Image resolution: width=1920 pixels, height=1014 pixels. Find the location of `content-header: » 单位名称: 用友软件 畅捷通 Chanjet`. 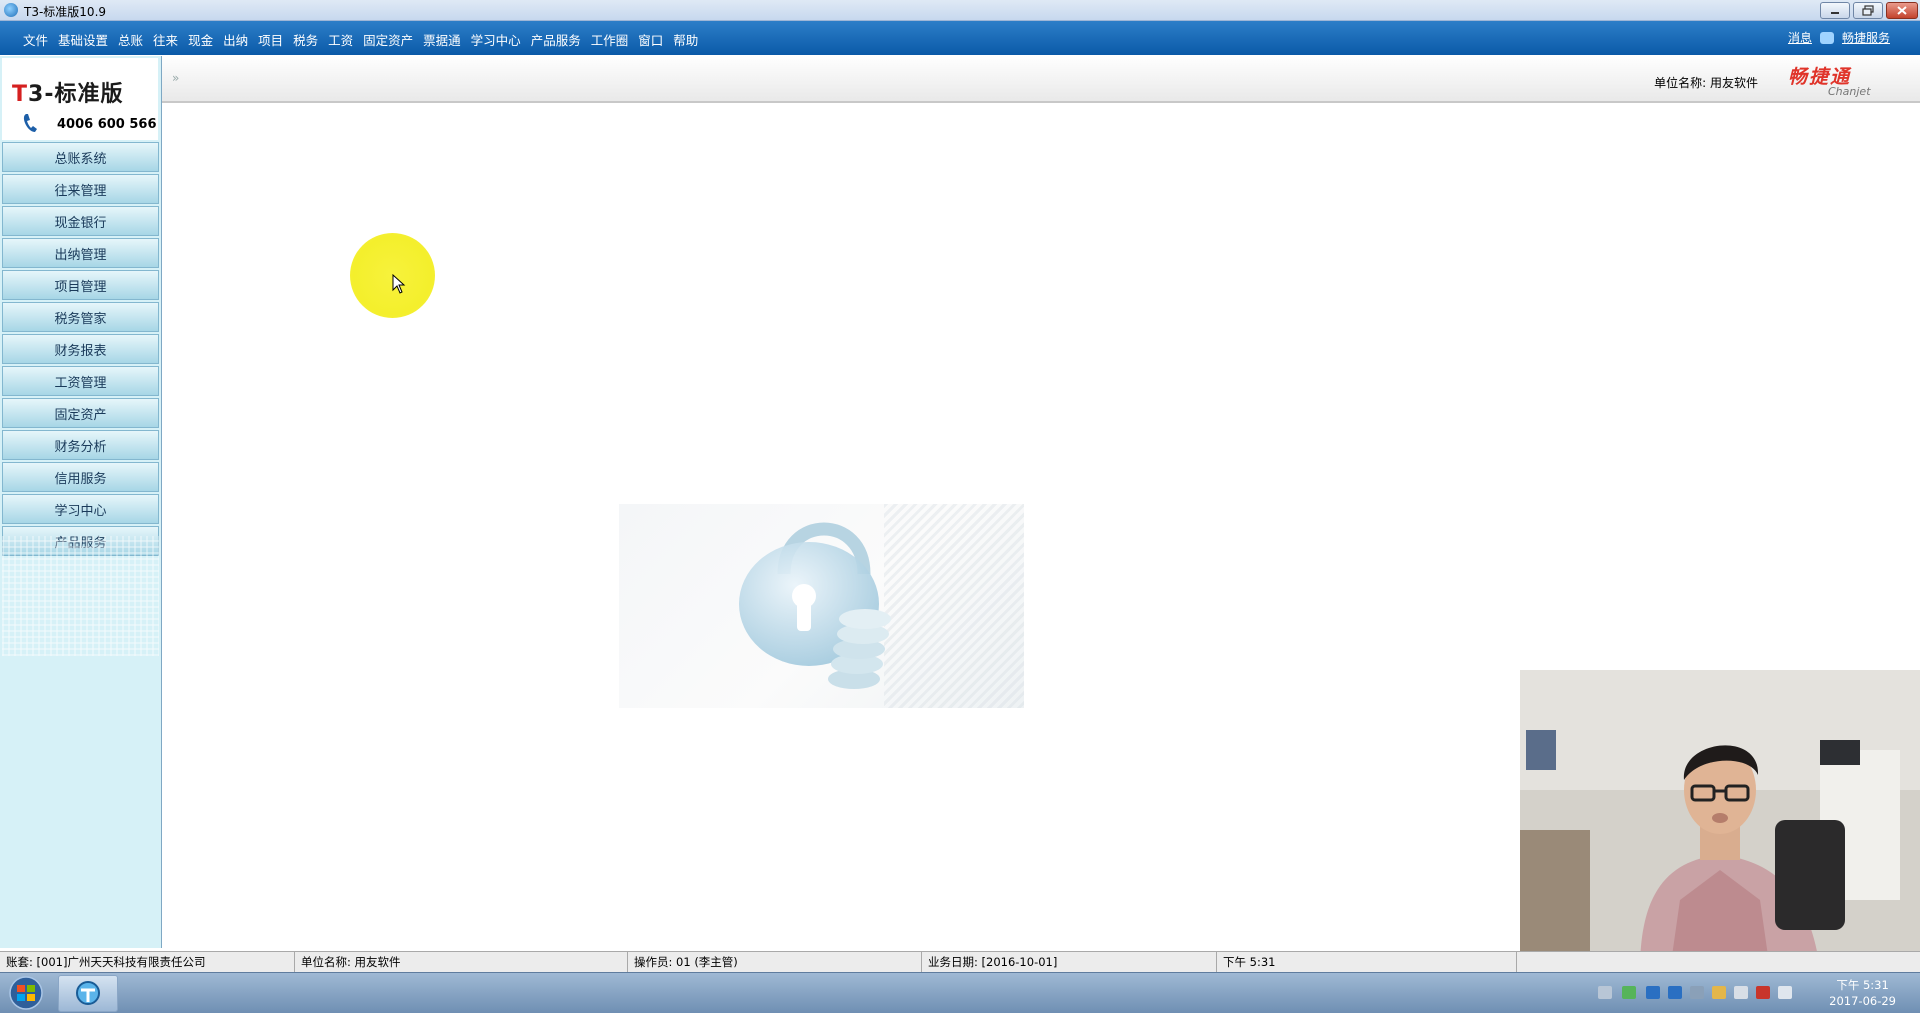

content-header: » 单位名称: 用友软件 畅捷通 Chanjet is located at coordinates (1041, 79).